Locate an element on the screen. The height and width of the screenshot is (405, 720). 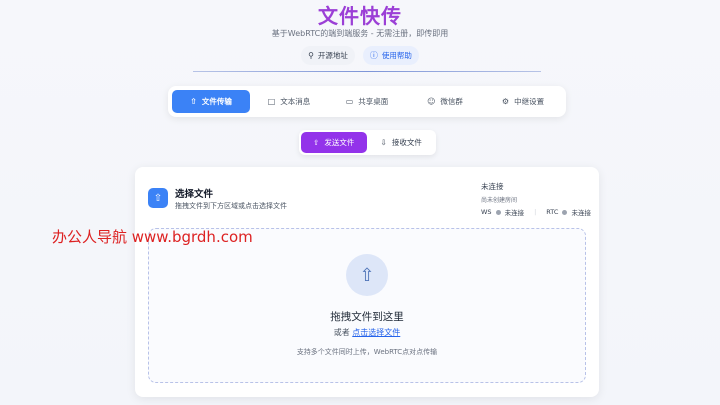
ws-status: 未连接 is located at coordinates (514, 213).